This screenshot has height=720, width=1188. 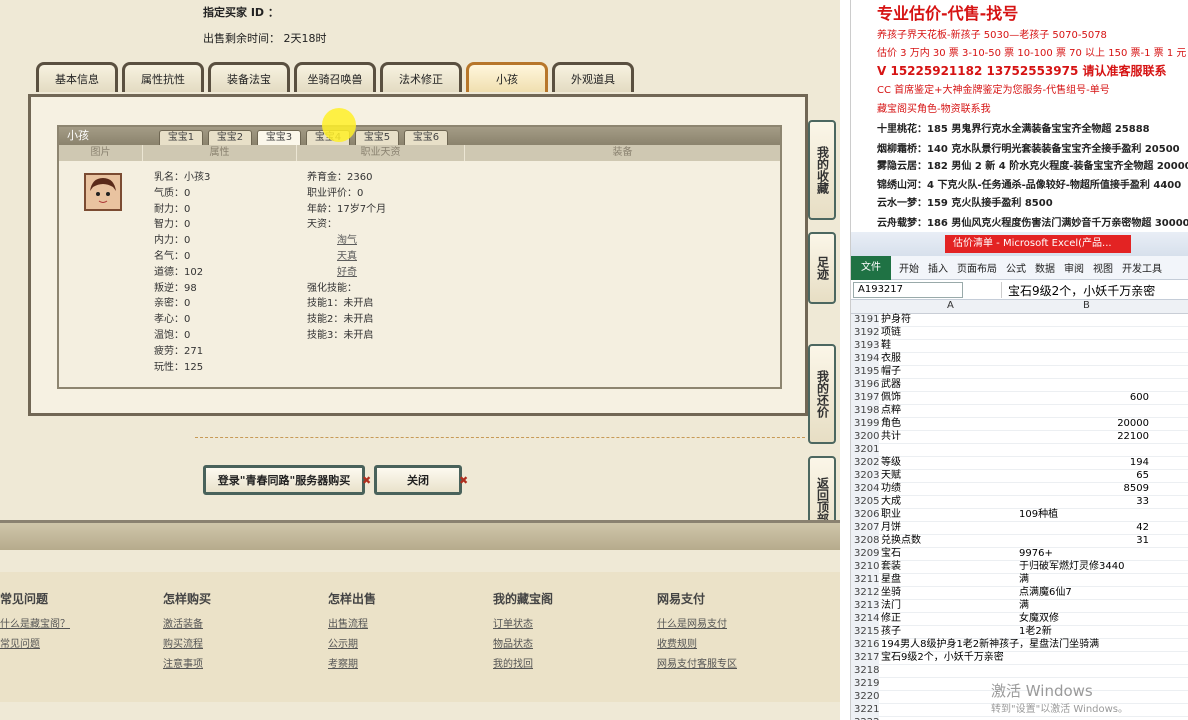 What do you see at coordinates (35, 625) in the screenshot?
I see `footer-link: 什么是藏宝阁？` at bounding box center [35, 625].